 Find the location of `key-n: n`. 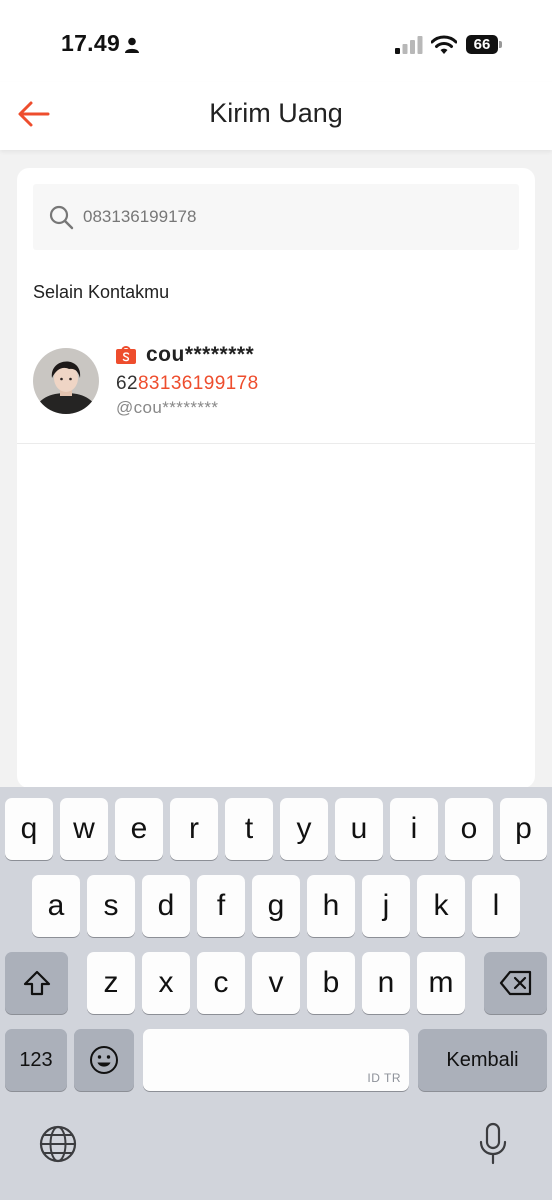

key-n: n is located at coordinates (386, 983).